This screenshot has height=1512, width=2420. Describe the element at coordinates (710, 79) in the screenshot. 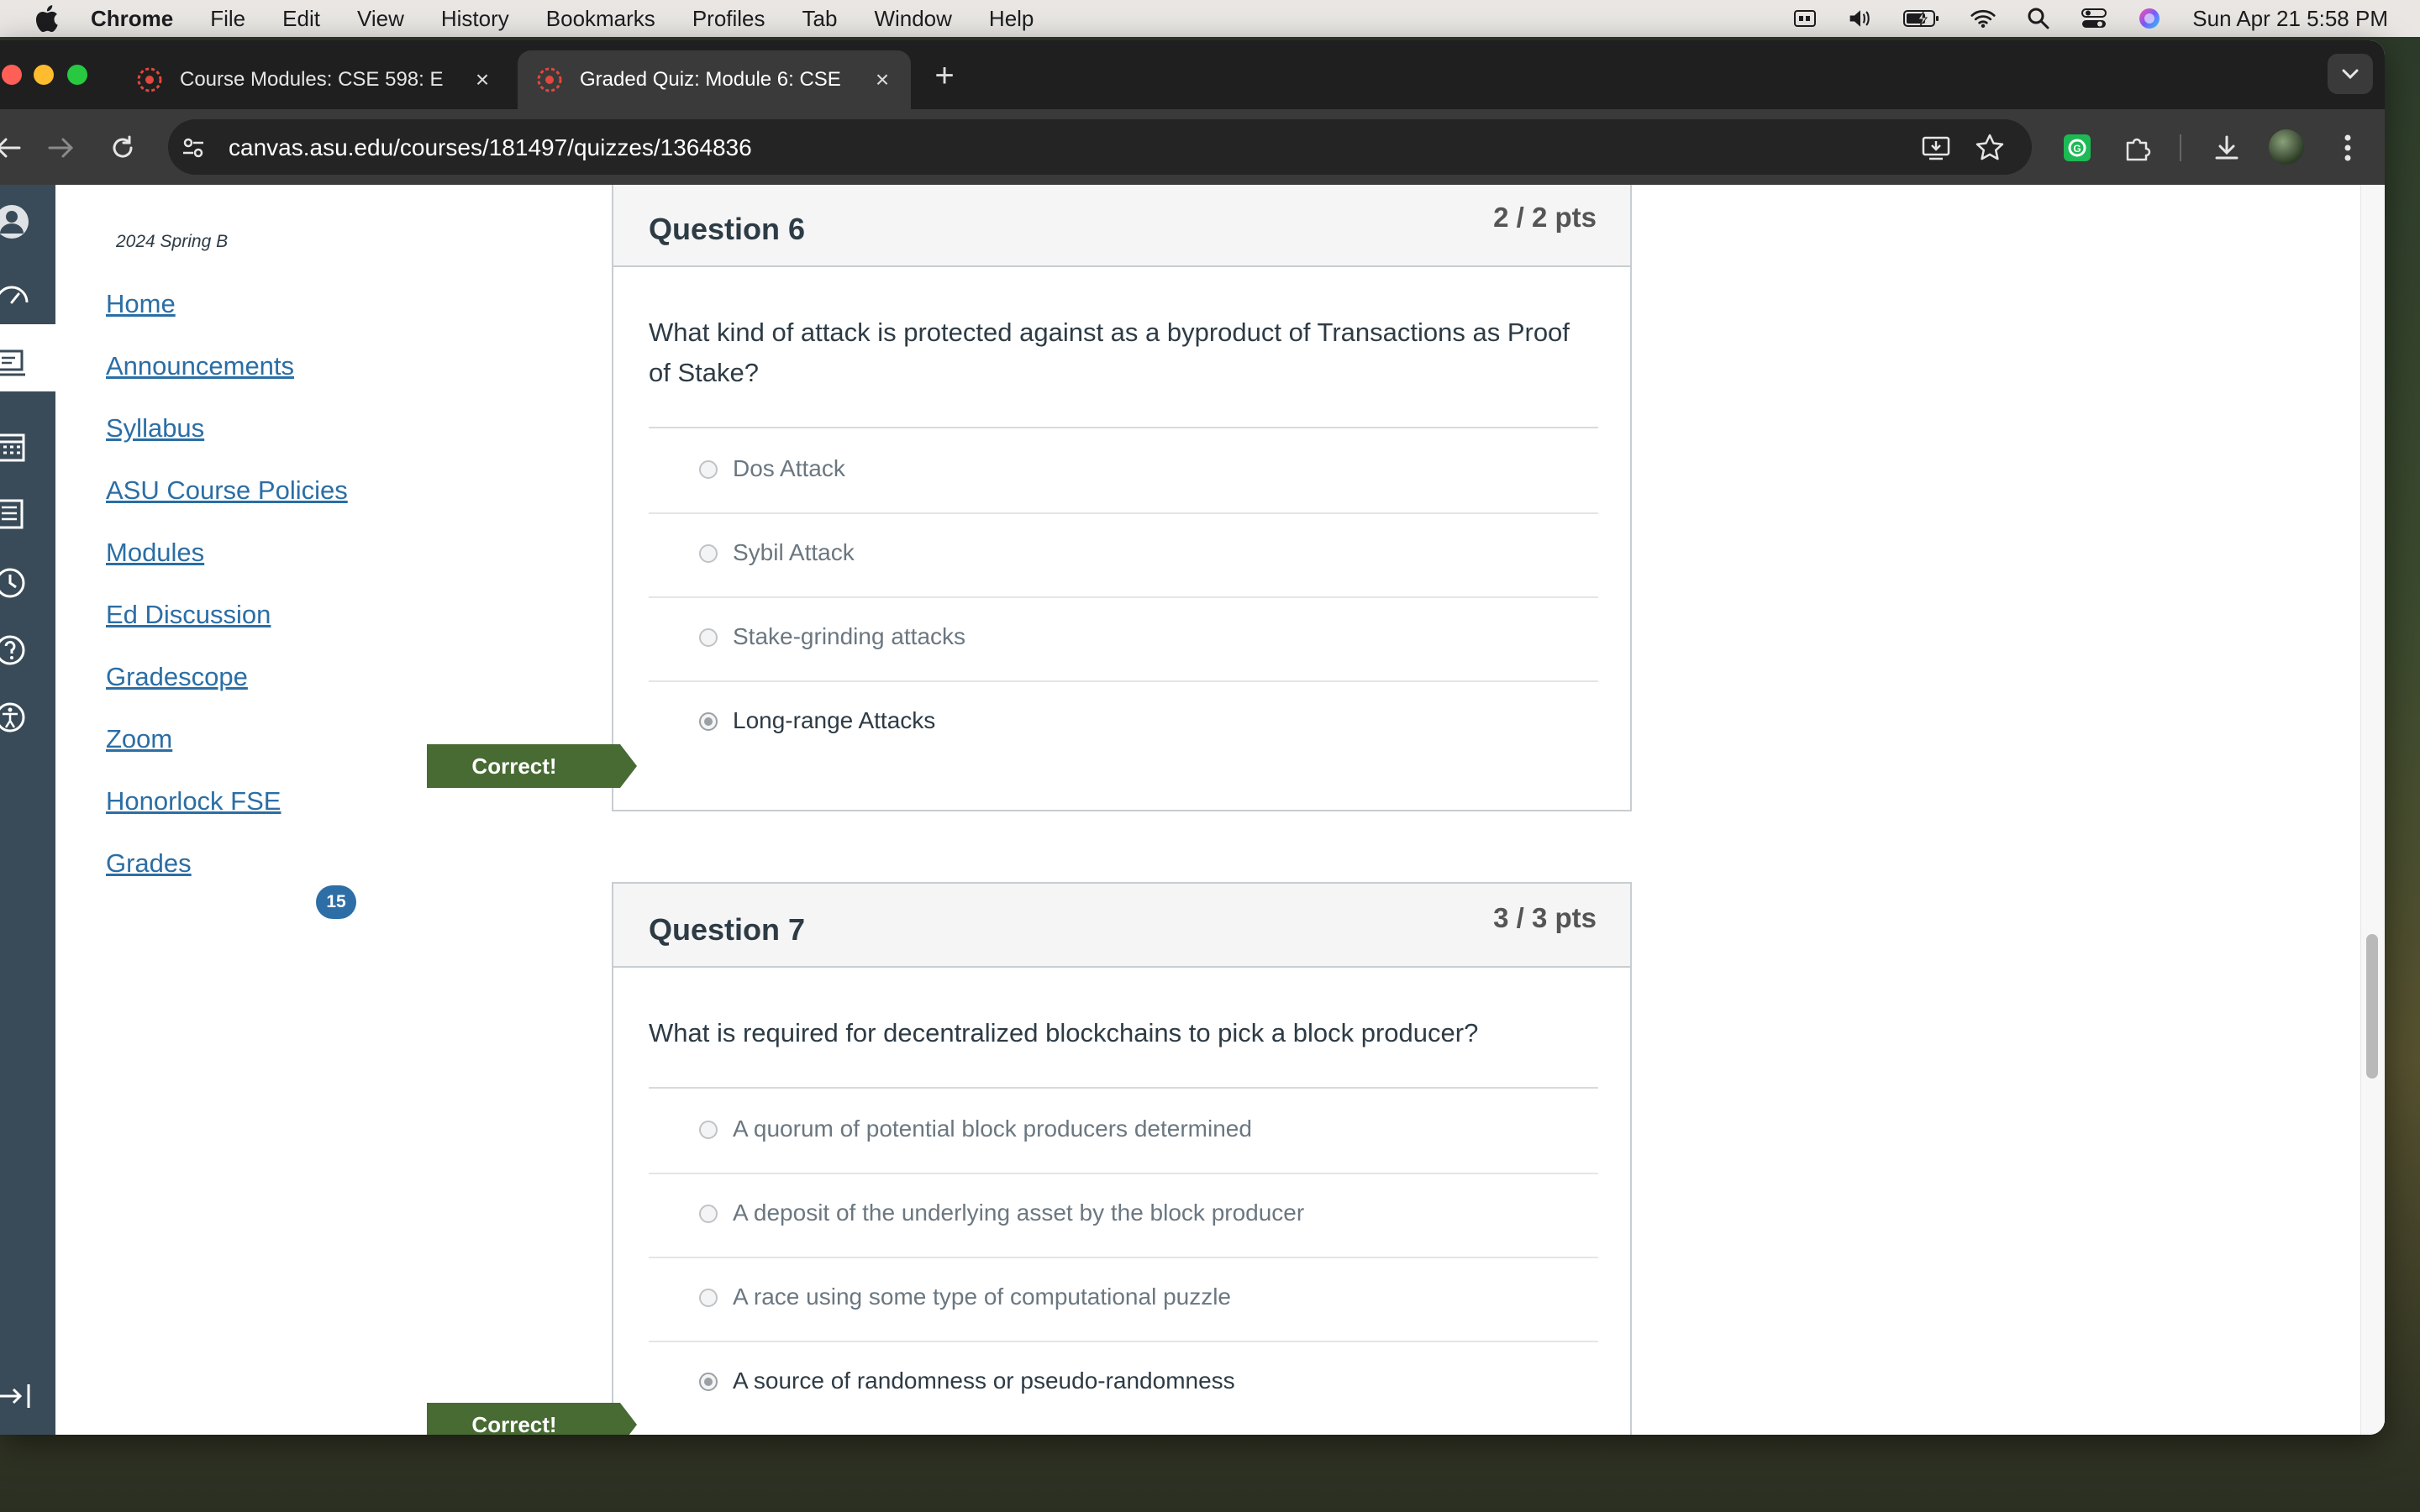

I see `tab-title: Graded Quiz: Module 6: CSE` at that location.